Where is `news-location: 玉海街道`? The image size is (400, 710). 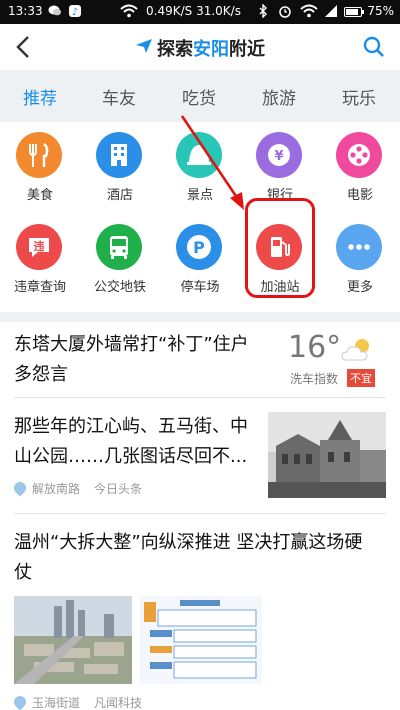 news-location: 玉海街道 is located at coordinates (56, 703).